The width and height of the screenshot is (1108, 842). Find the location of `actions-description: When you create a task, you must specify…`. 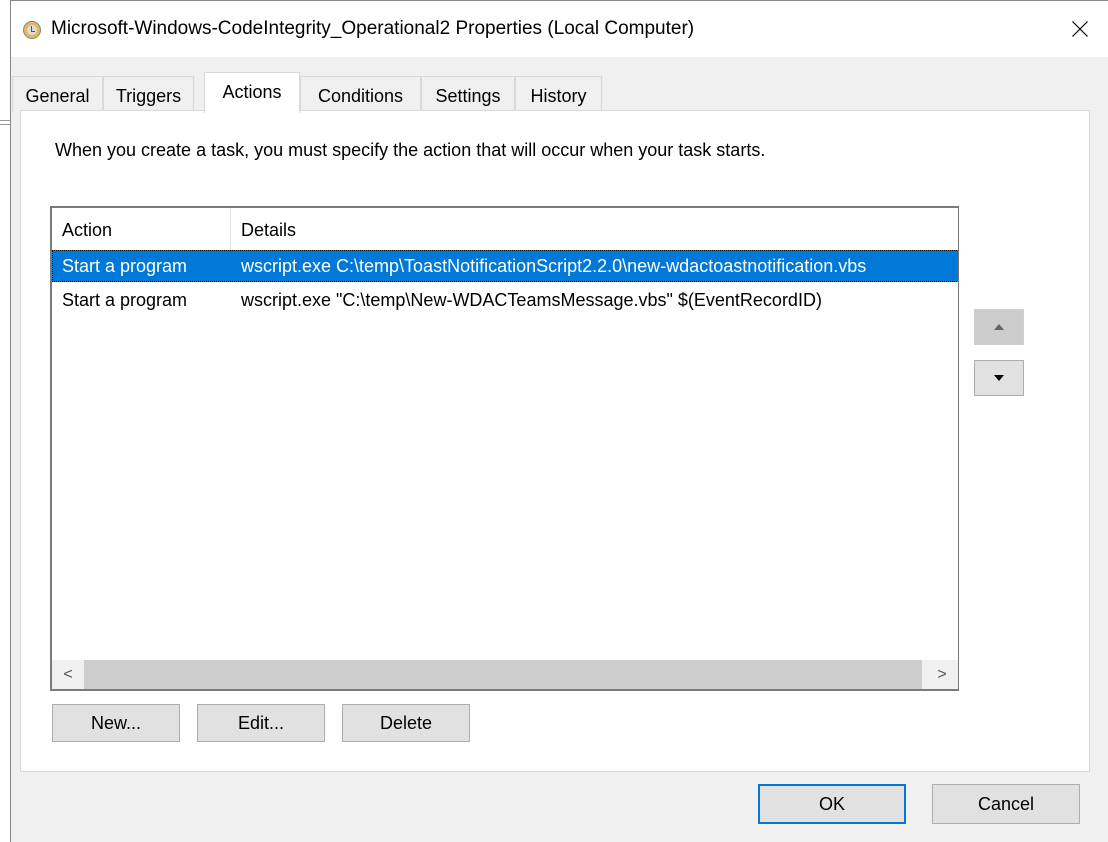

actions-description: When you create a task, you must specify… is located at coordinates (410, 150).